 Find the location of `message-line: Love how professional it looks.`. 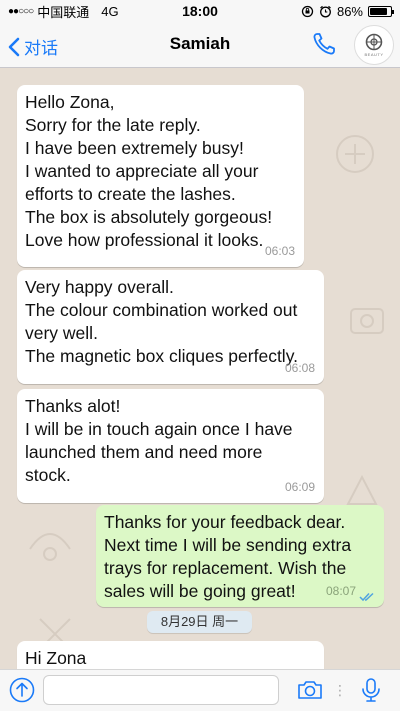

message-line: Love how professional it looks. is located at coordinates (144, 240).